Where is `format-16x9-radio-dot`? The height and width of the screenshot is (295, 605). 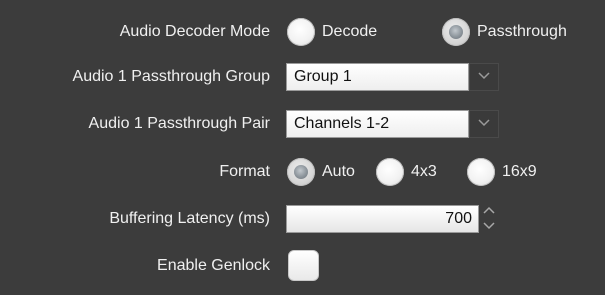 format-16x9-radio-dot is located at coordinates (481, 172).